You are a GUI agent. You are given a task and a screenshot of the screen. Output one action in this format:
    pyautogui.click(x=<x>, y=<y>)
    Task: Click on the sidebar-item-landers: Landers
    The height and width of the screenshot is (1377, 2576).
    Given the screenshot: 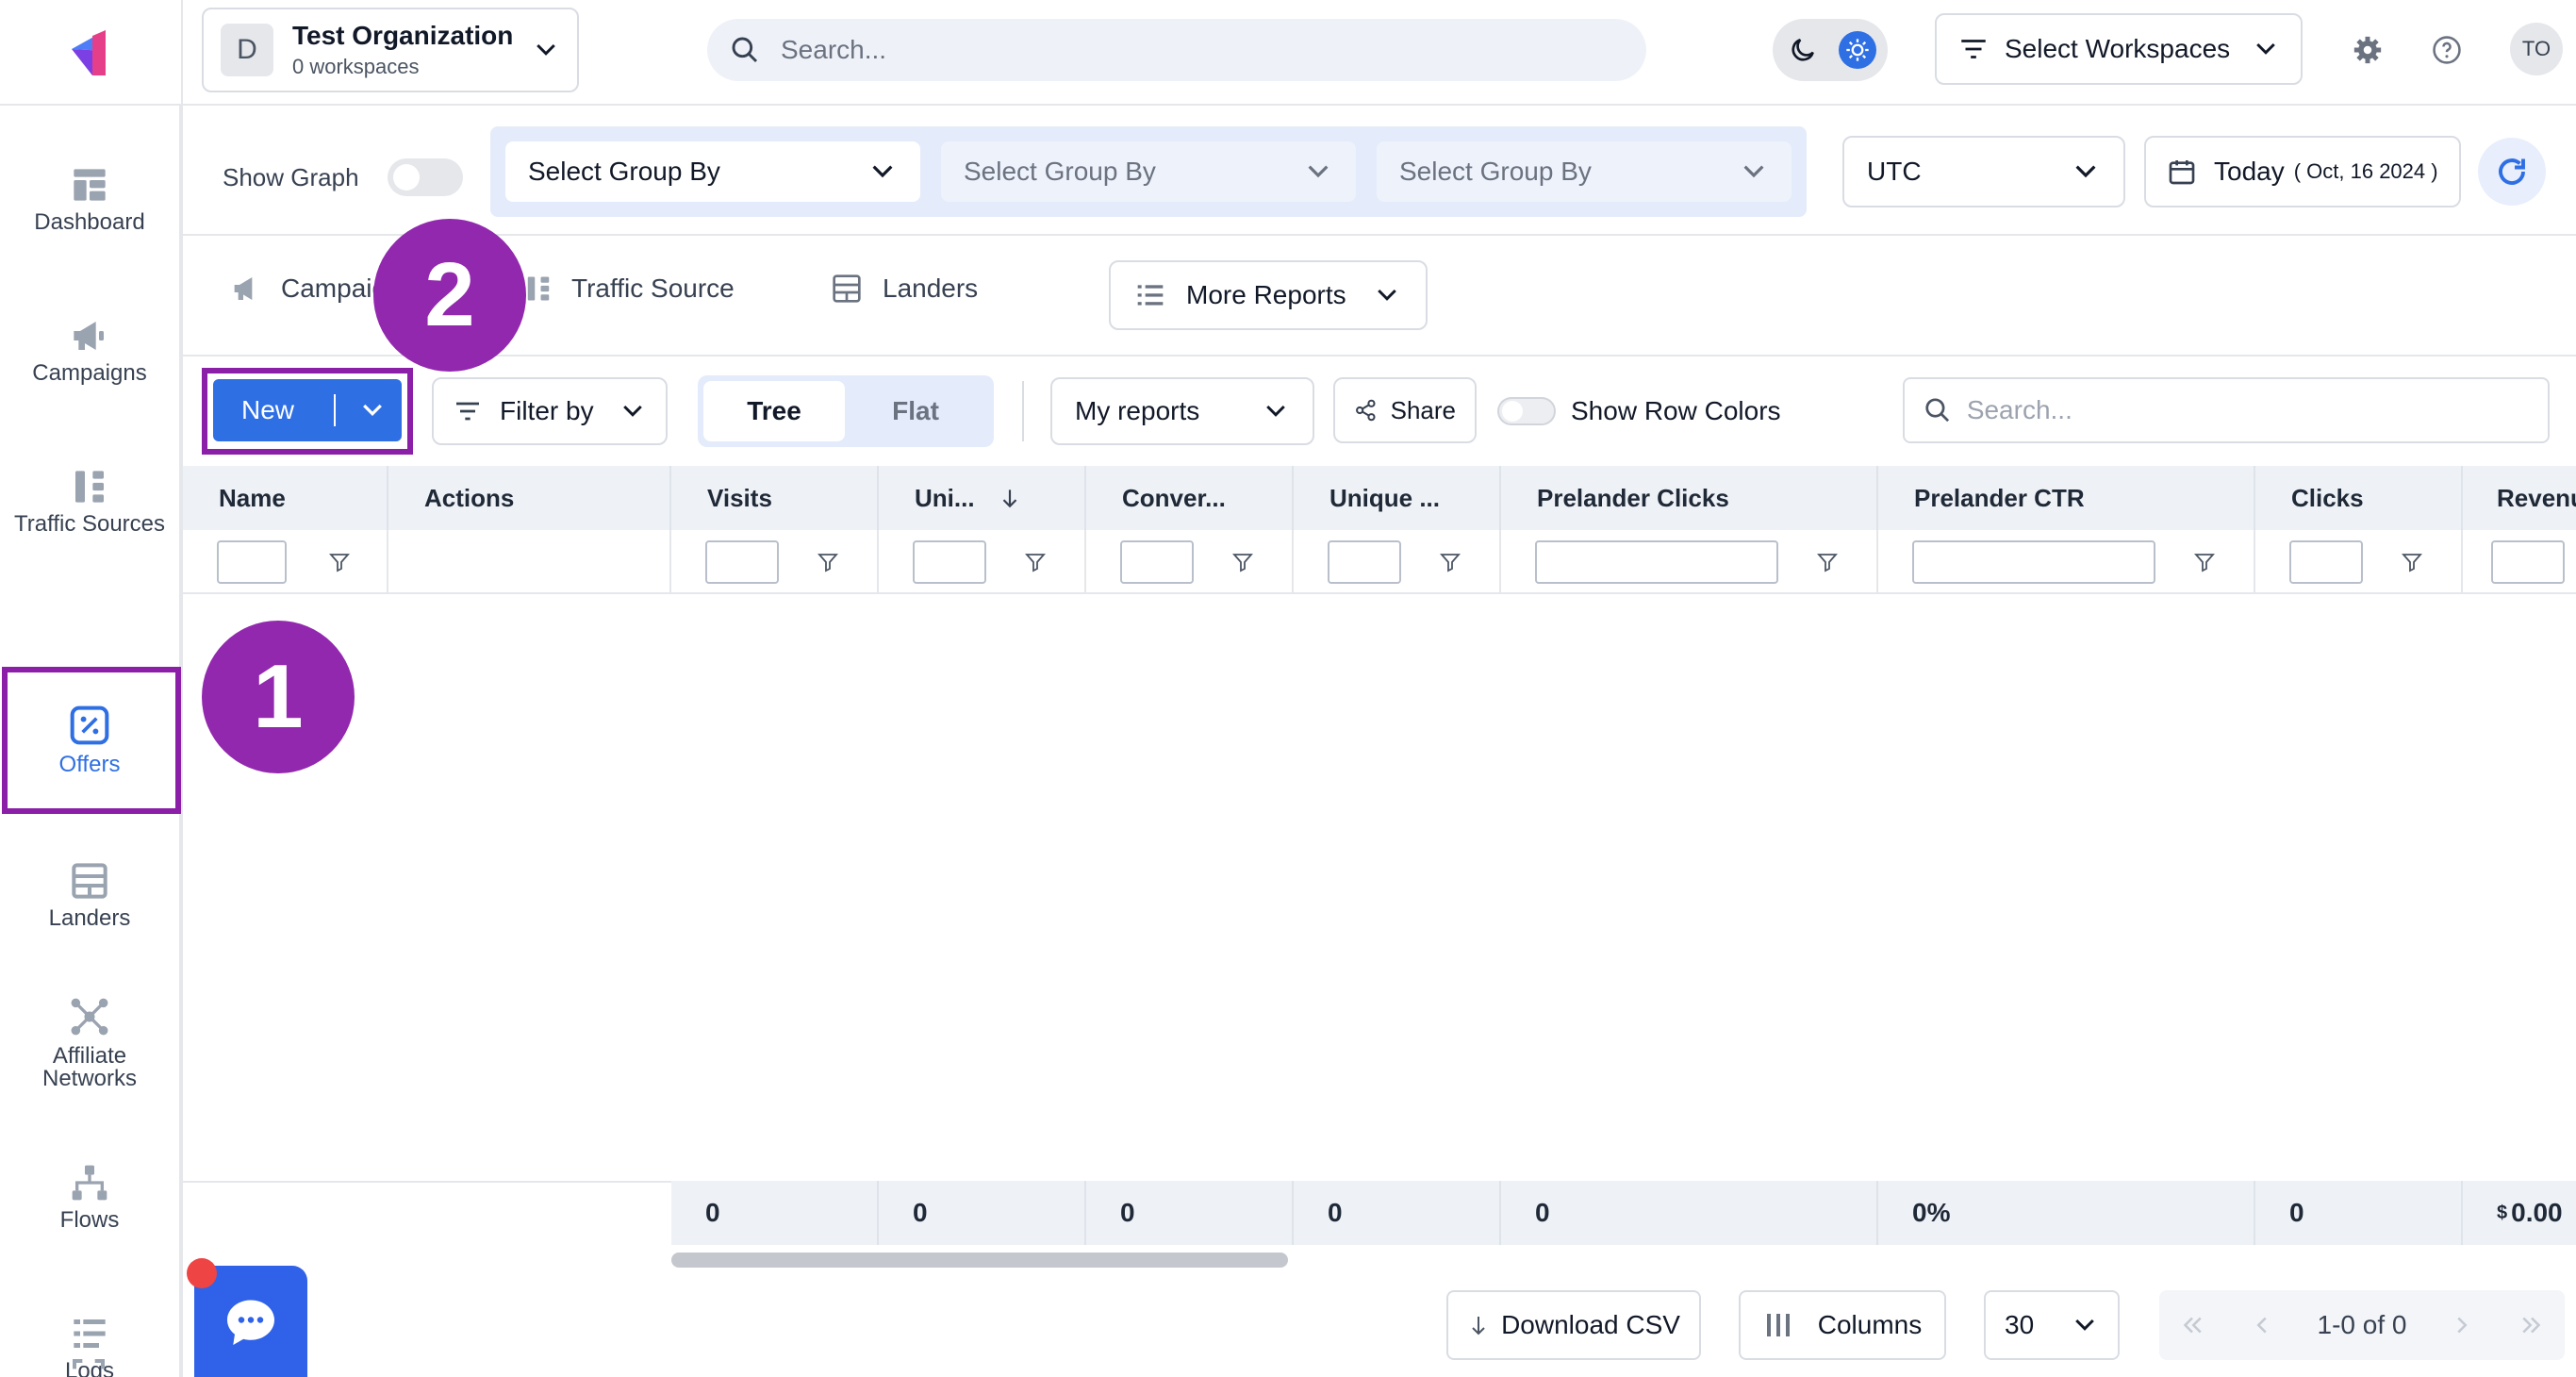 What is the action you would take?
    pyautogui.click(x=89, y=896)
    